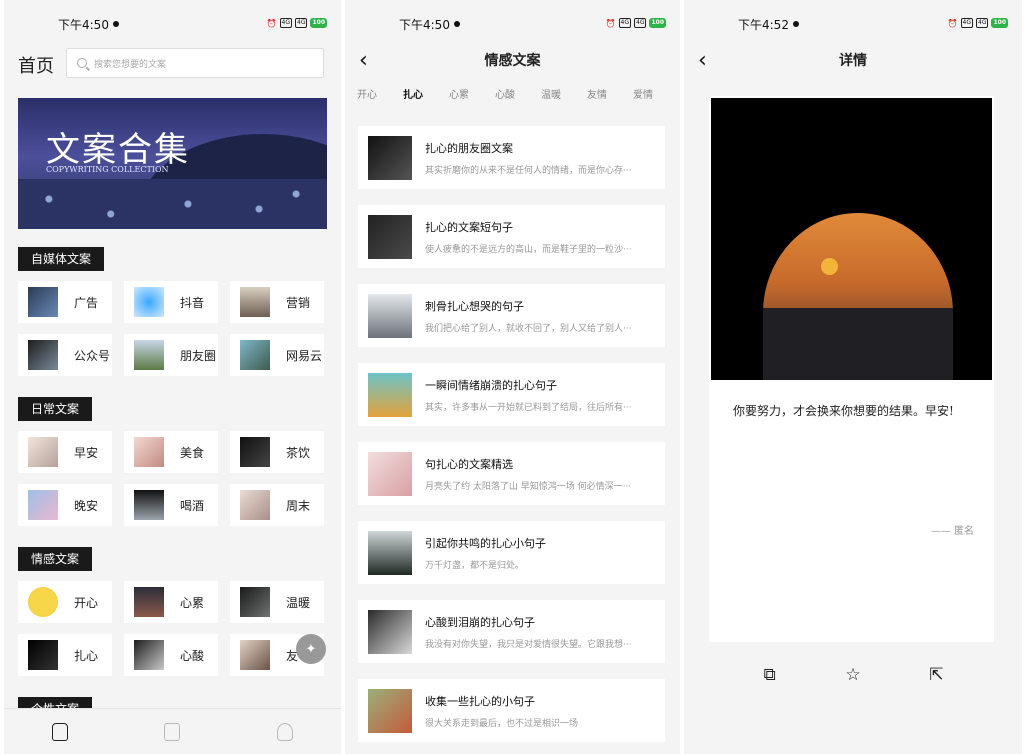  What do you see at coordinates (853, 675) in the screenshot?
I see `star-icon: ☆` at bounding box center [853, 675].